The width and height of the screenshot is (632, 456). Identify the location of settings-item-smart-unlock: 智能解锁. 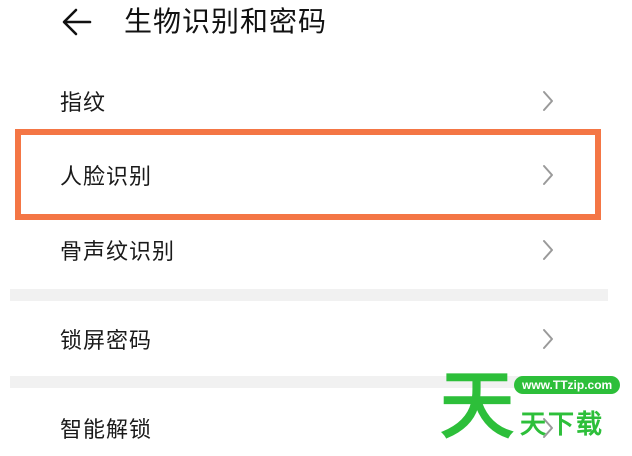
(316, 424).